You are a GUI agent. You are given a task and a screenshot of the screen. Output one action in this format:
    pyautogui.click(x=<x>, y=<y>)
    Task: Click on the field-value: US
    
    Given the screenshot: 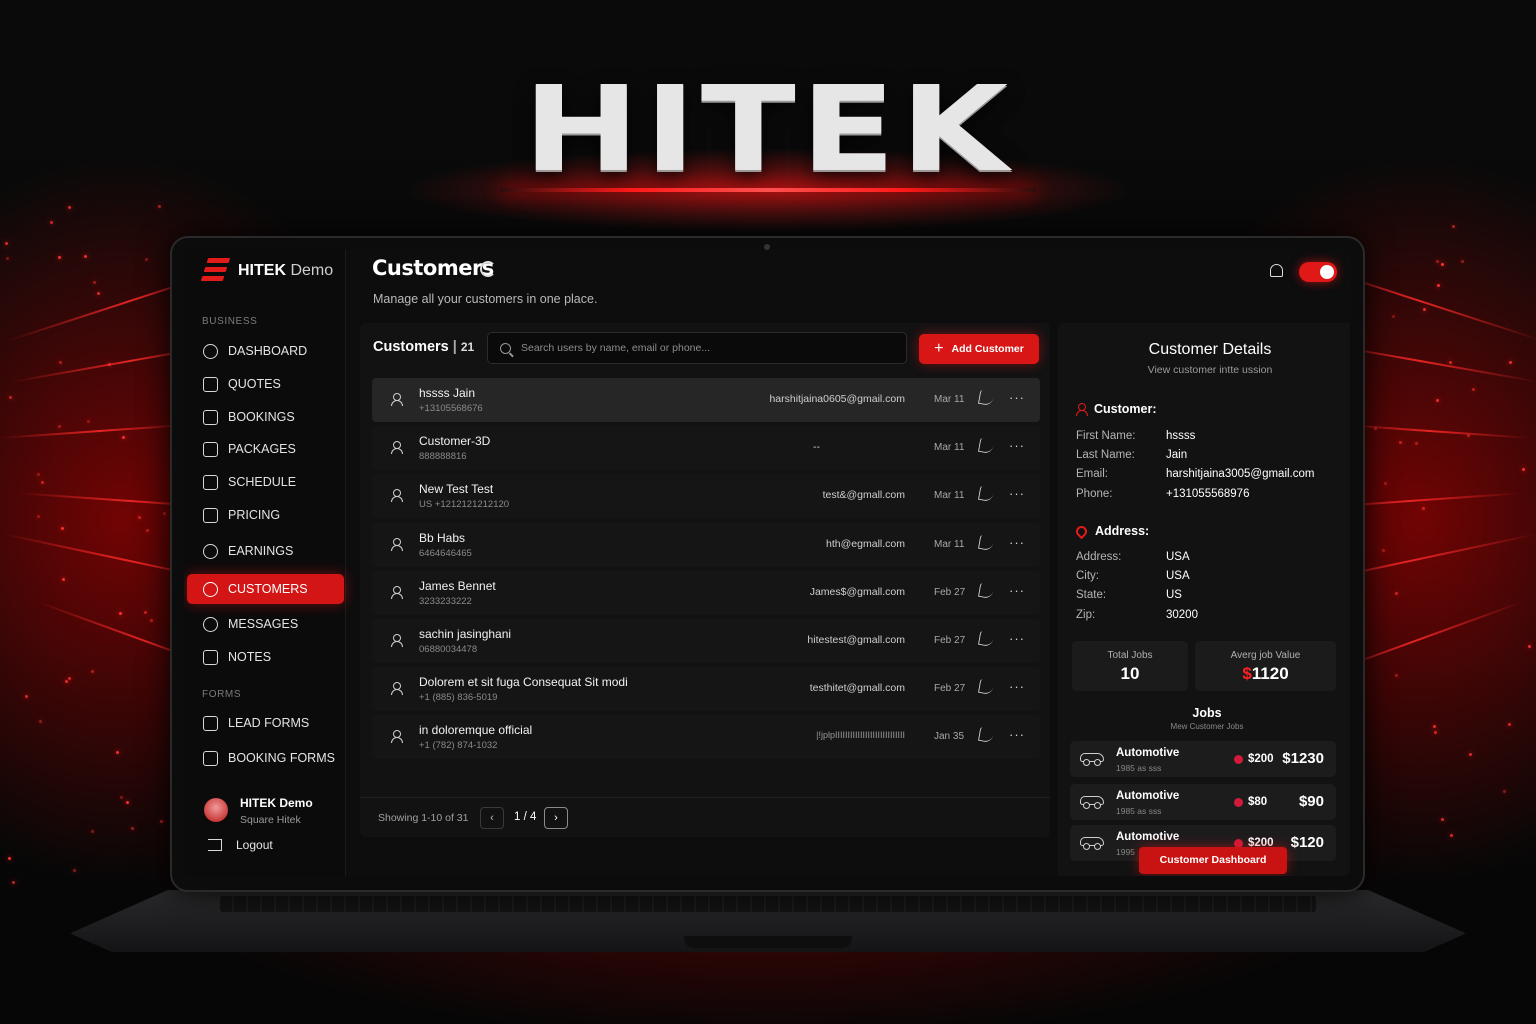 What is the action you would take?
    pyautogui.click(x=1174, y=595)
    